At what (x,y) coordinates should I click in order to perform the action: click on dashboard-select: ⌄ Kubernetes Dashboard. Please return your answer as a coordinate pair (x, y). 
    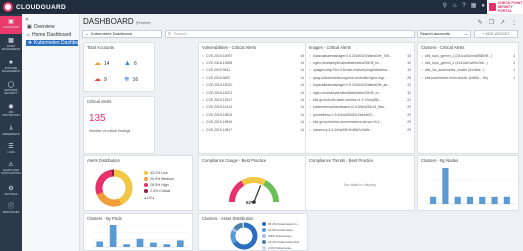
    Looking at the image, I should click on (122, 34).